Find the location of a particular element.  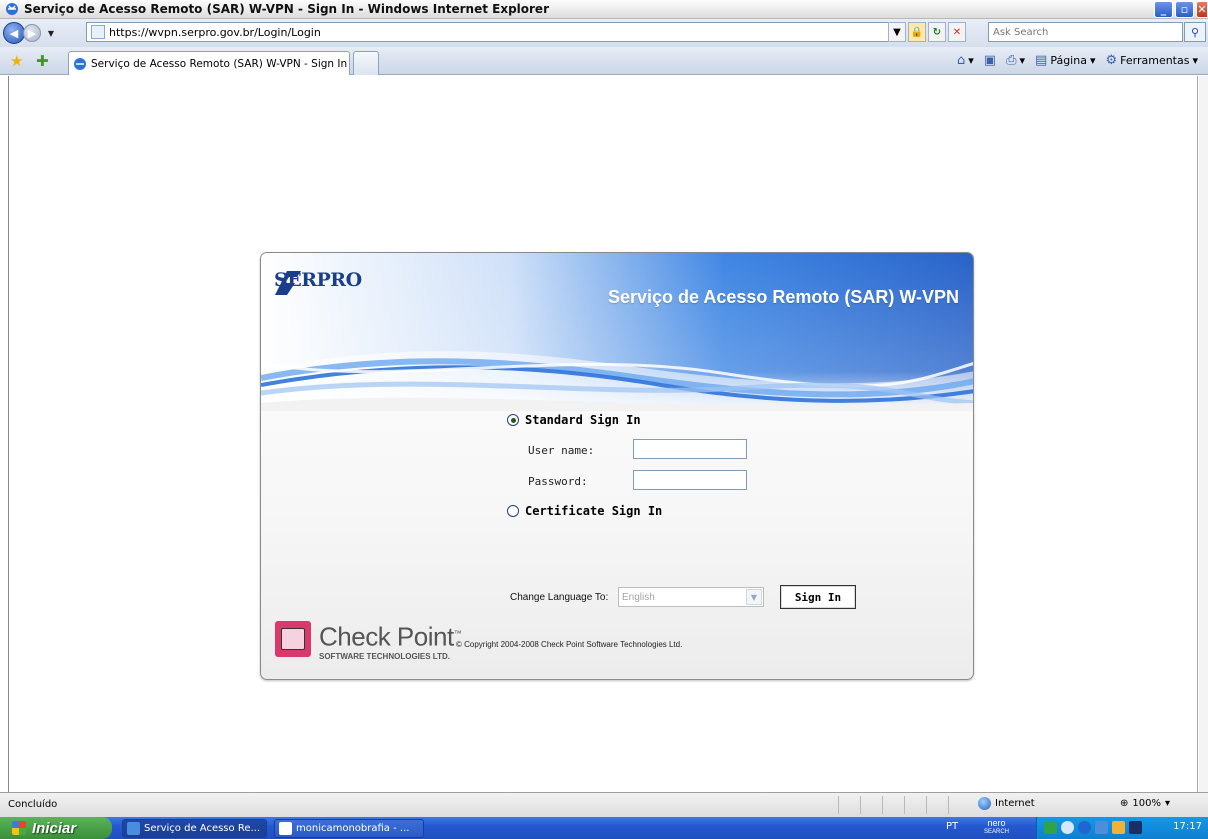

certificate-signin-radio is located at coordinates (513, 511).